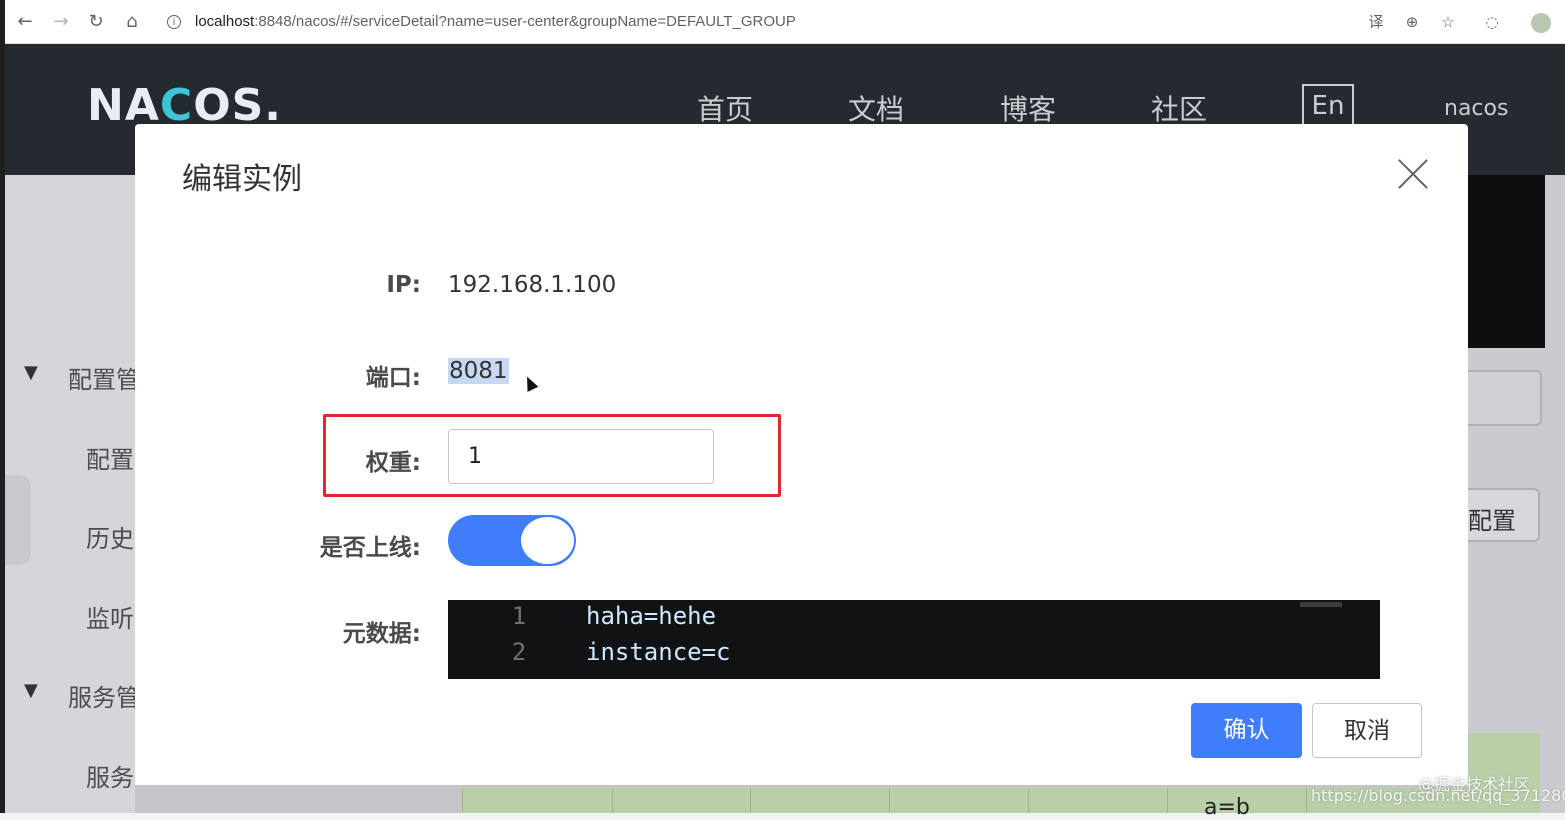  Describe the element at coordinates (110, 536) in the screenshot. I see `sidebar-item-history: 历史` at that location.